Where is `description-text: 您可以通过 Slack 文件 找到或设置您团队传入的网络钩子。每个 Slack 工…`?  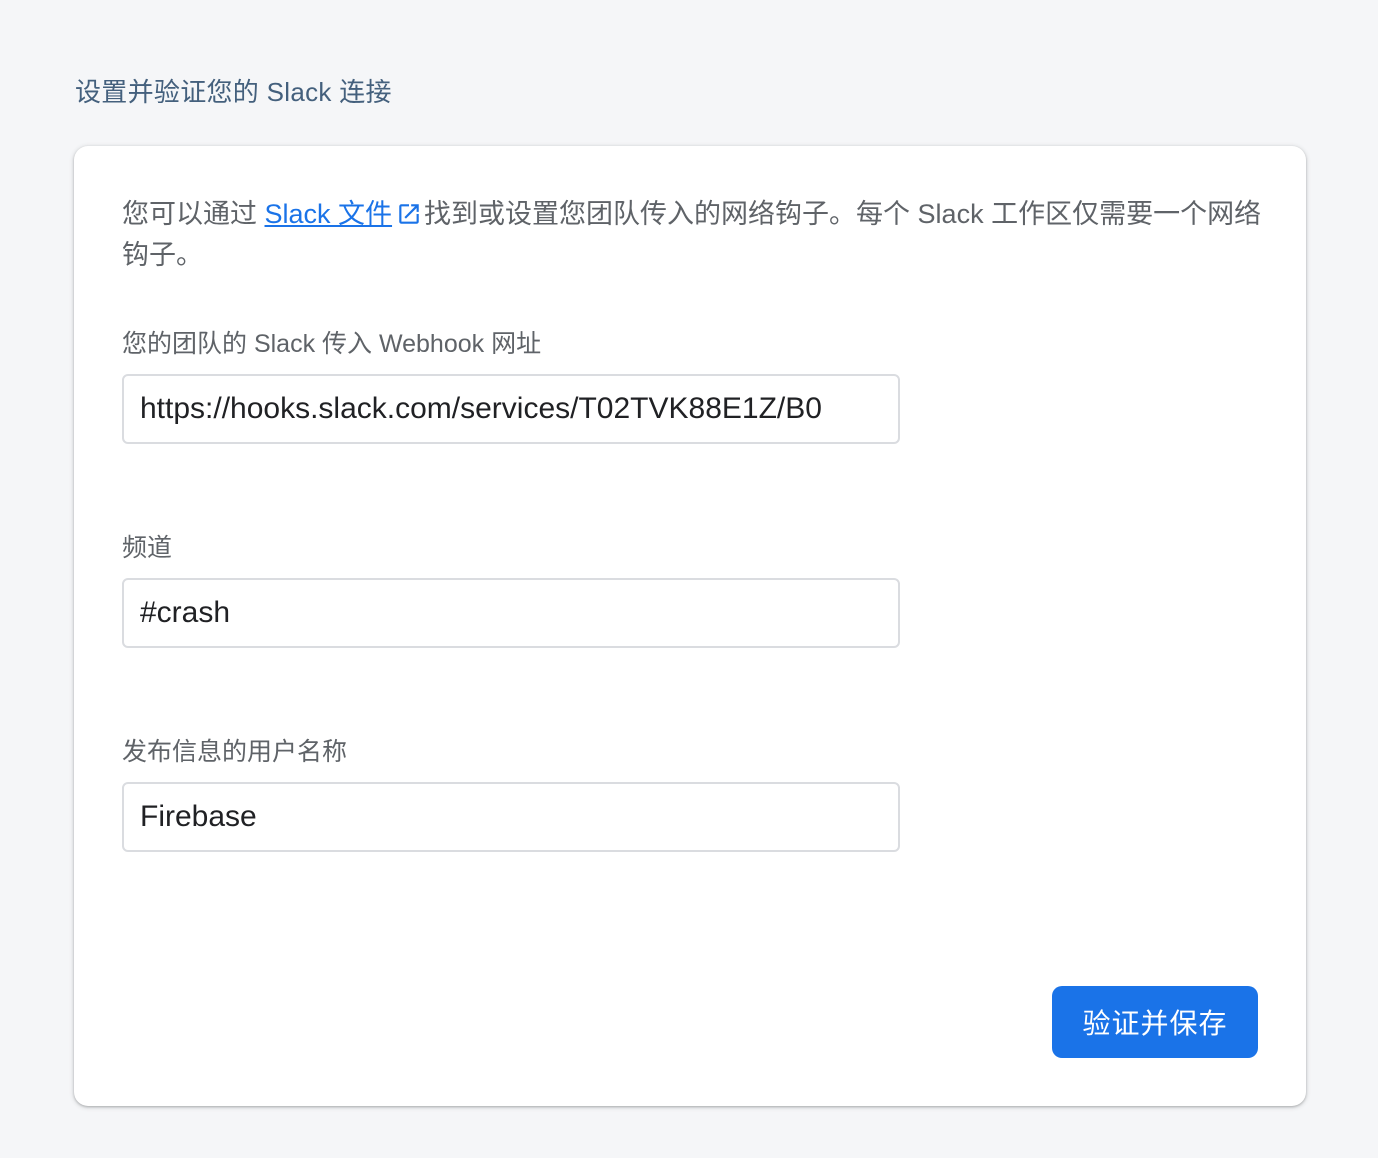
description-text: 您可以通过 Slack 文件 找到或设置您团队传入的网络钩子。每个 Slack 工… is located at coordinates (692, 235).